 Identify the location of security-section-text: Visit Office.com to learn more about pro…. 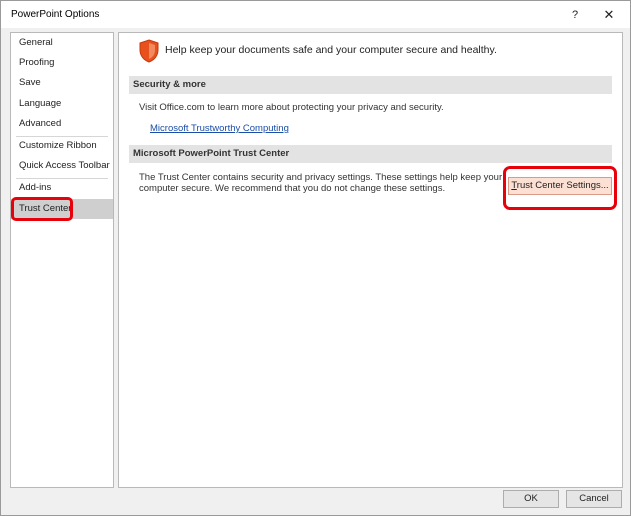
(291, 107).